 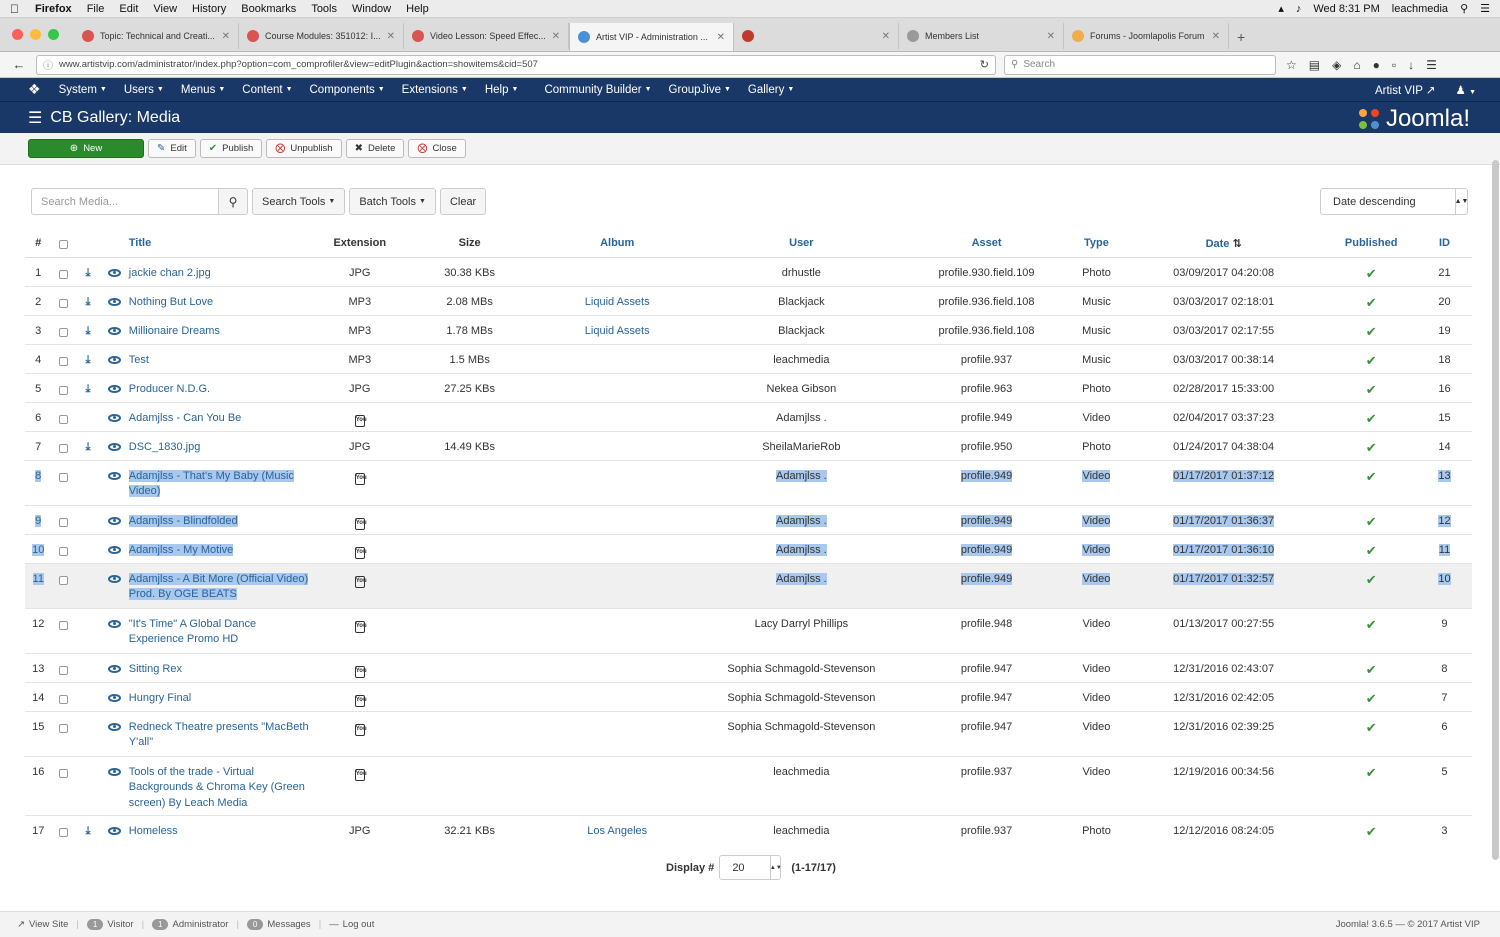 What do you see at coordinates (1223, 244) in the screenshot?
I see `col-date: Date ⇅` at bounding box center [1223, 244].